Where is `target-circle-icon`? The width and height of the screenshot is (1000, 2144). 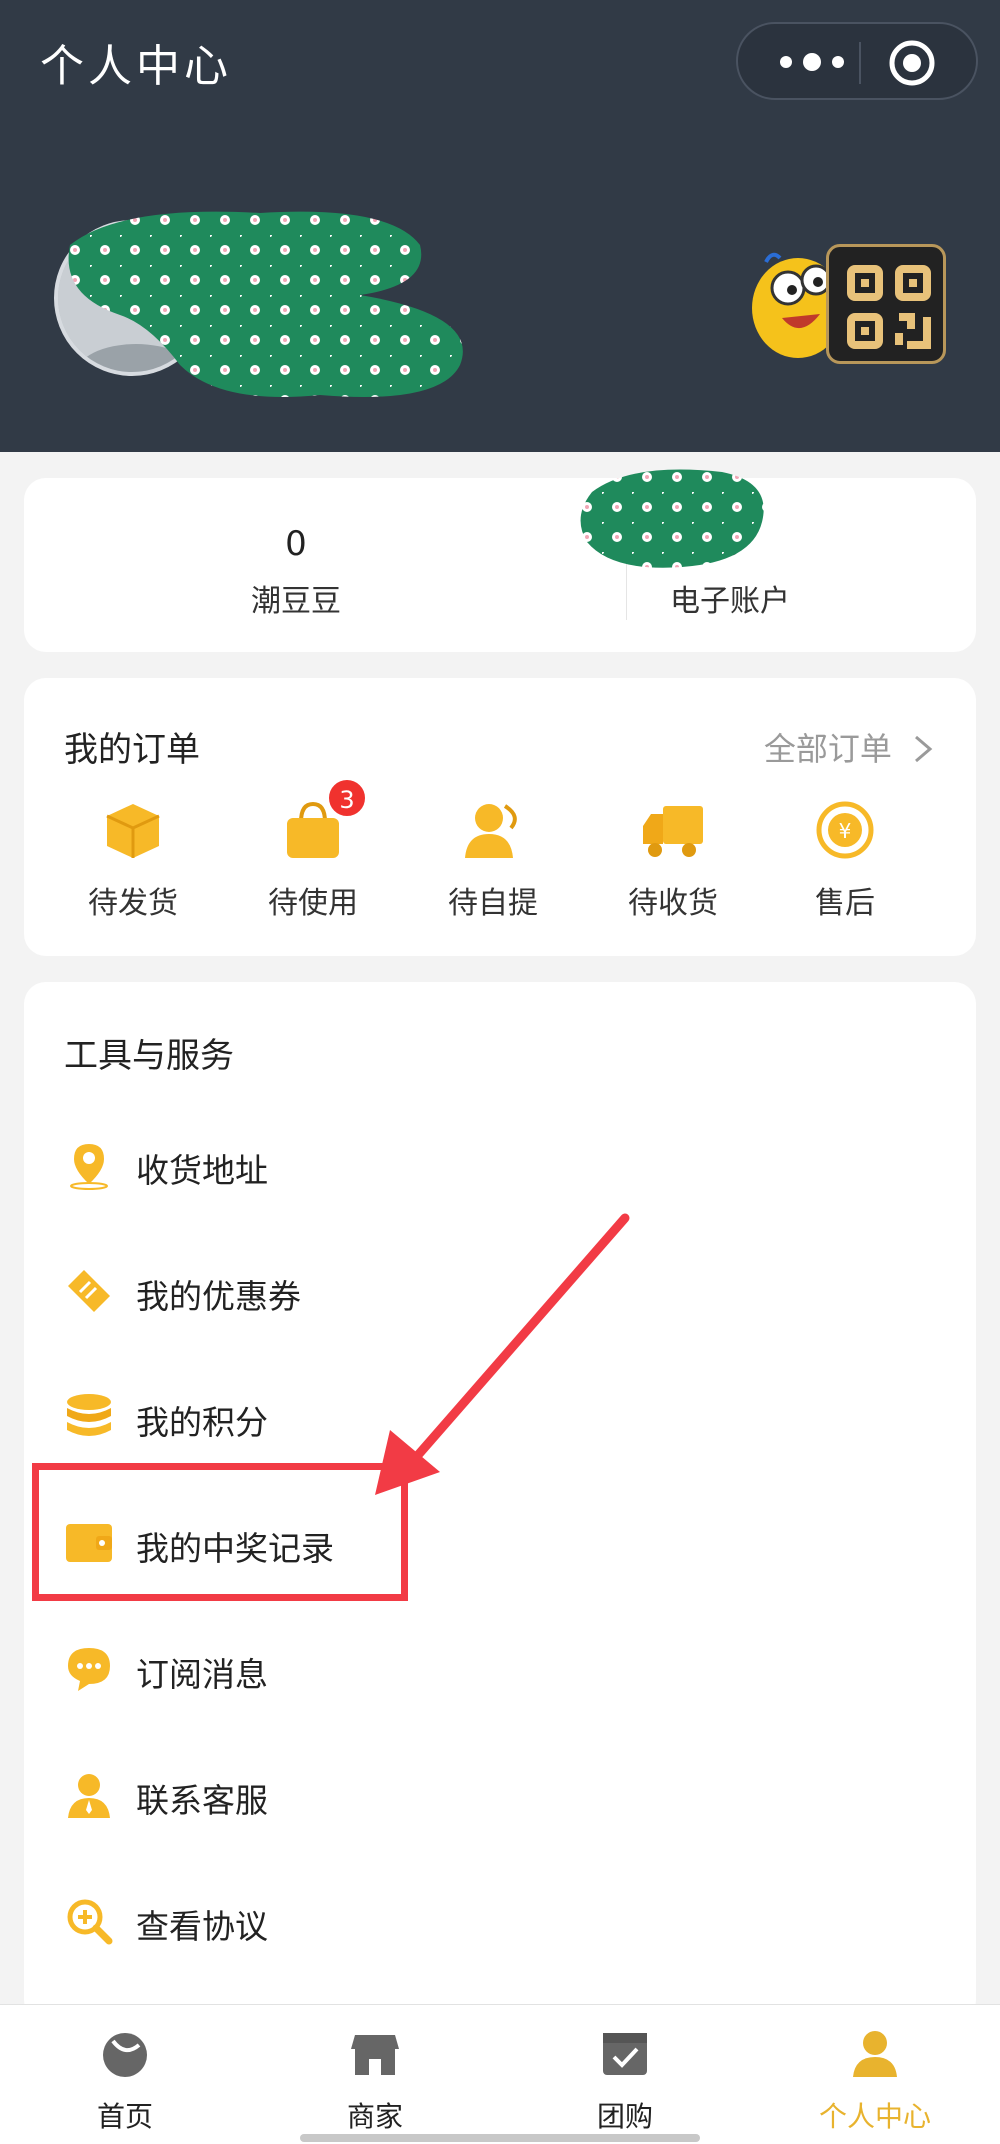 target-circle-icon is located at coordinates (912, 63).